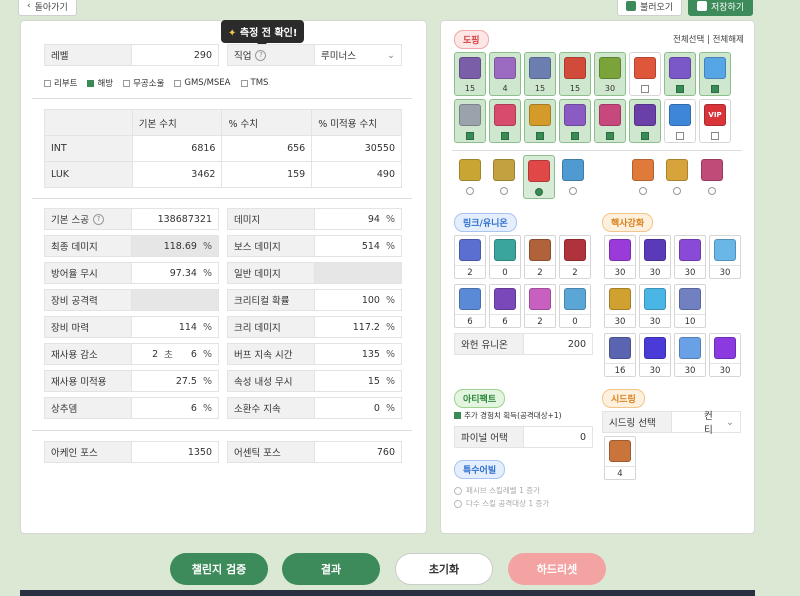 The image size is (800, 596). Describe the element at coordinates (715, 121) in the screenshot. I see `doping-item: VIP` at that location.